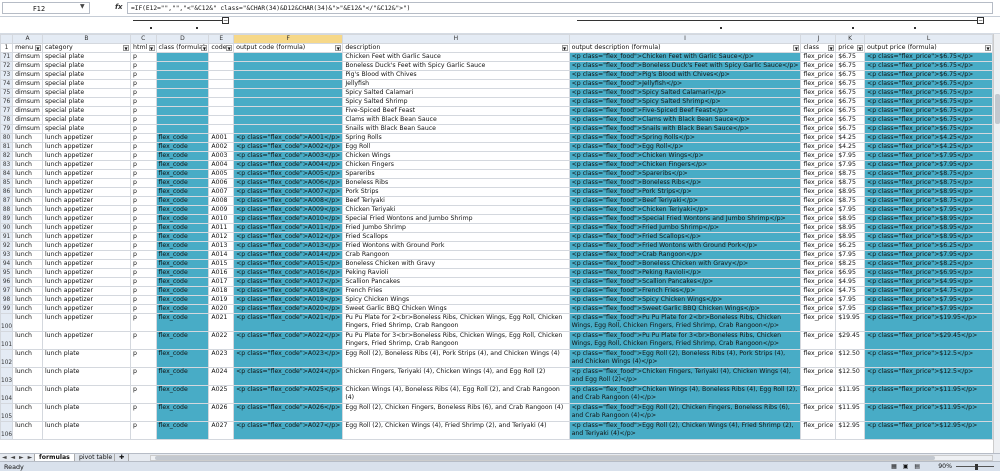 The image size is (1000, 471). I want to click on cell-k: $4.75, so click(850, 291).